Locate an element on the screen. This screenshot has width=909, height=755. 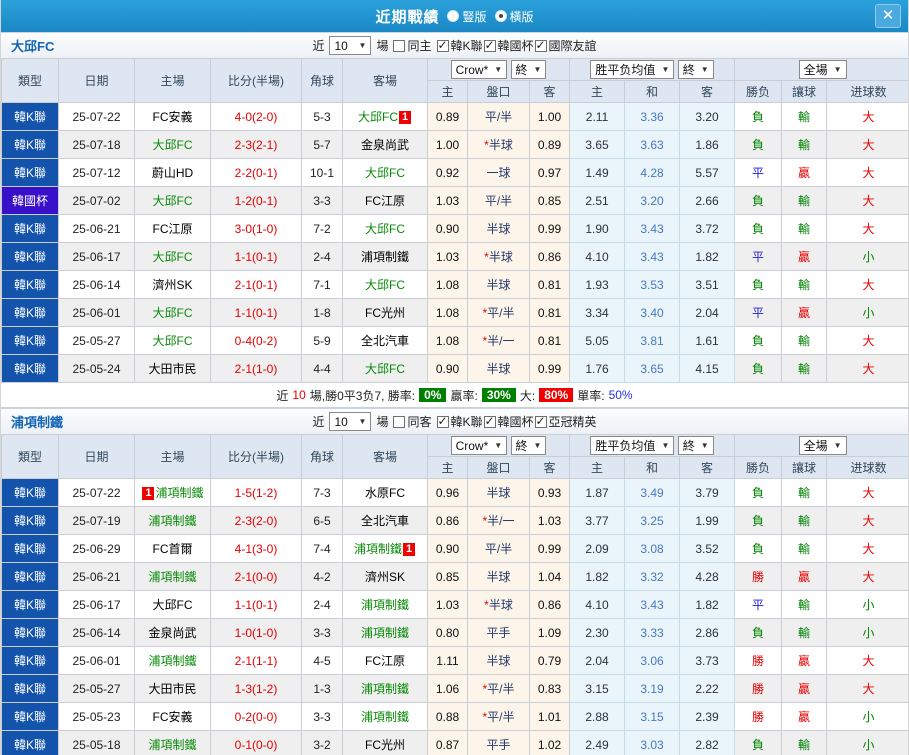
half-time-score: (2-1) is located at coordinates (265, 144).